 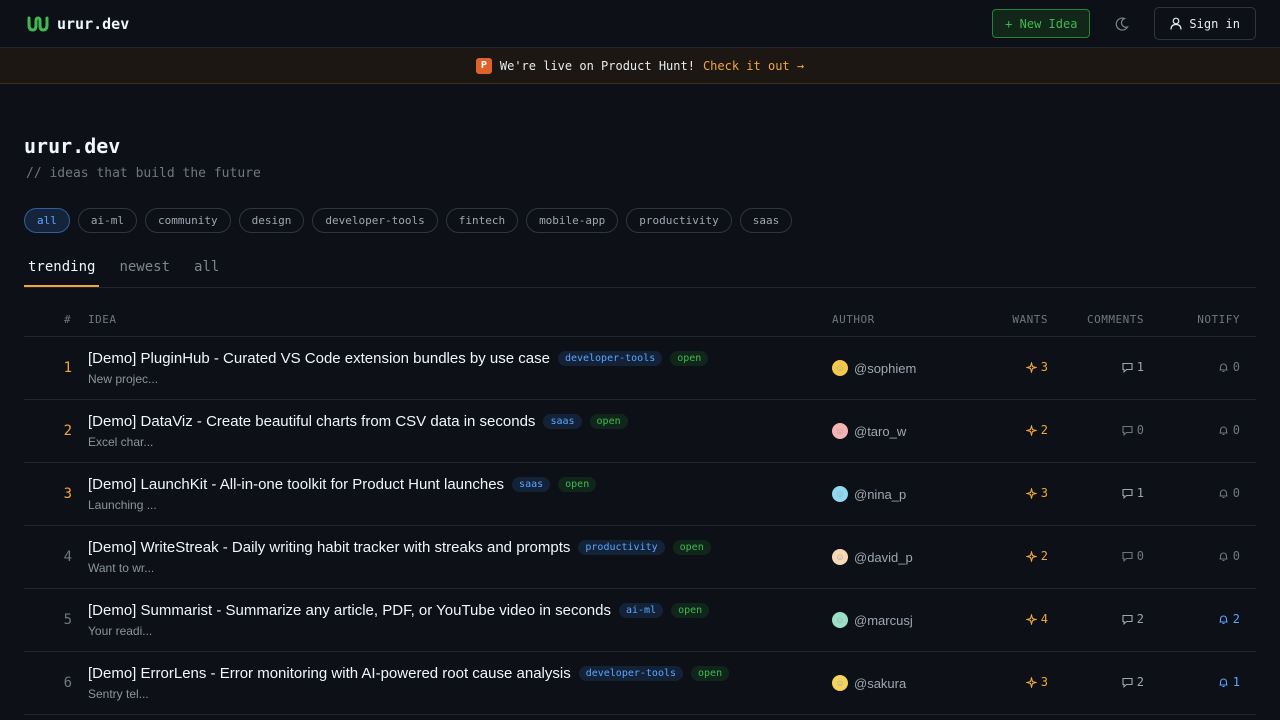 I want to click on header-idea: IDEA, so click(x=102, y=319).